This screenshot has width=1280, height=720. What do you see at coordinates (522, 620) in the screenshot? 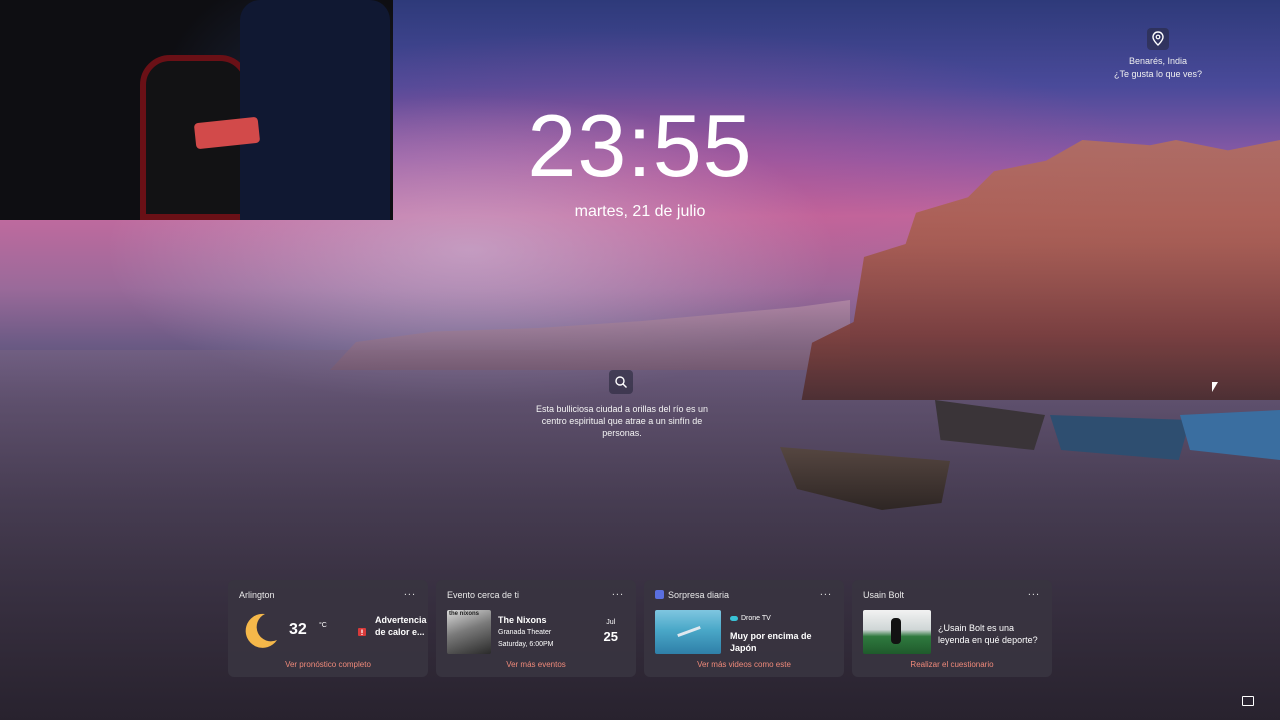
I see `event-name: The Nixons` at bounding box center [522, 620].